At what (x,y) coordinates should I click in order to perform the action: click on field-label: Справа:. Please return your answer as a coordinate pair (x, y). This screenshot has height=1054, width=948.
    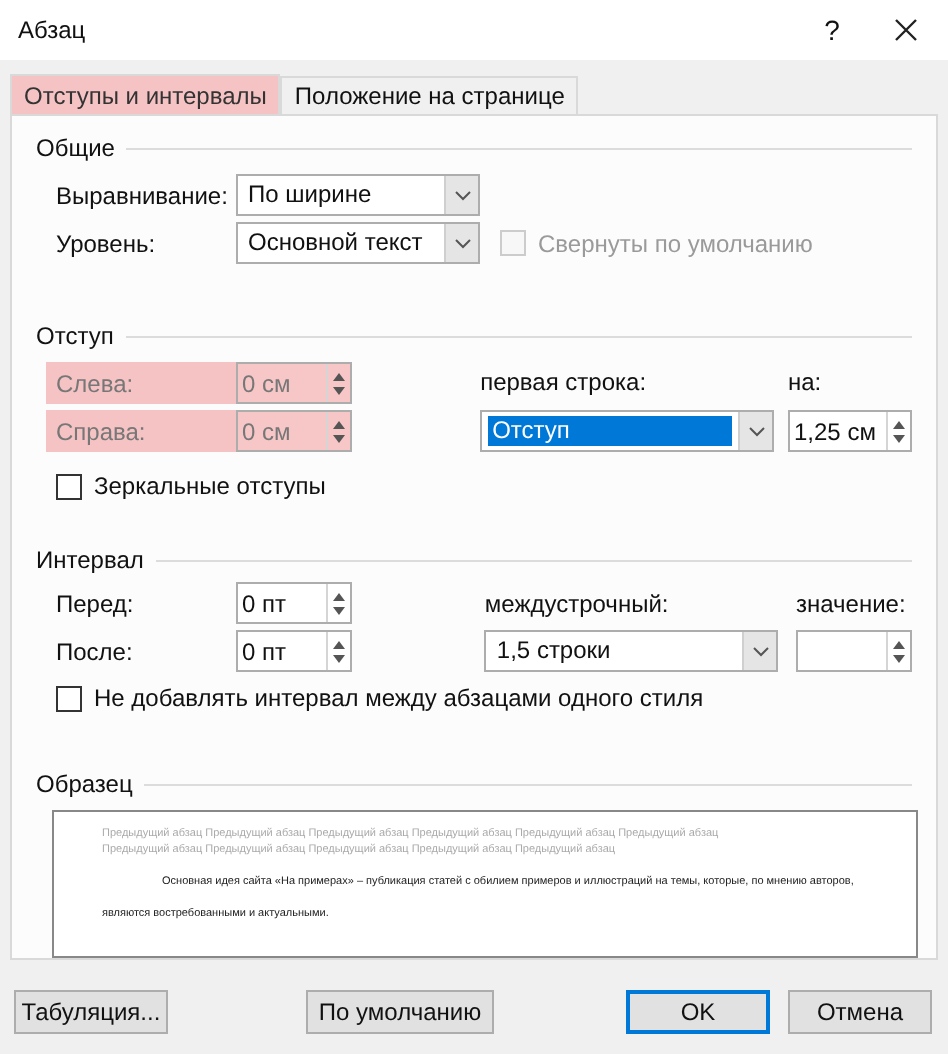
    Looking at the image, I should click on (141, 431).